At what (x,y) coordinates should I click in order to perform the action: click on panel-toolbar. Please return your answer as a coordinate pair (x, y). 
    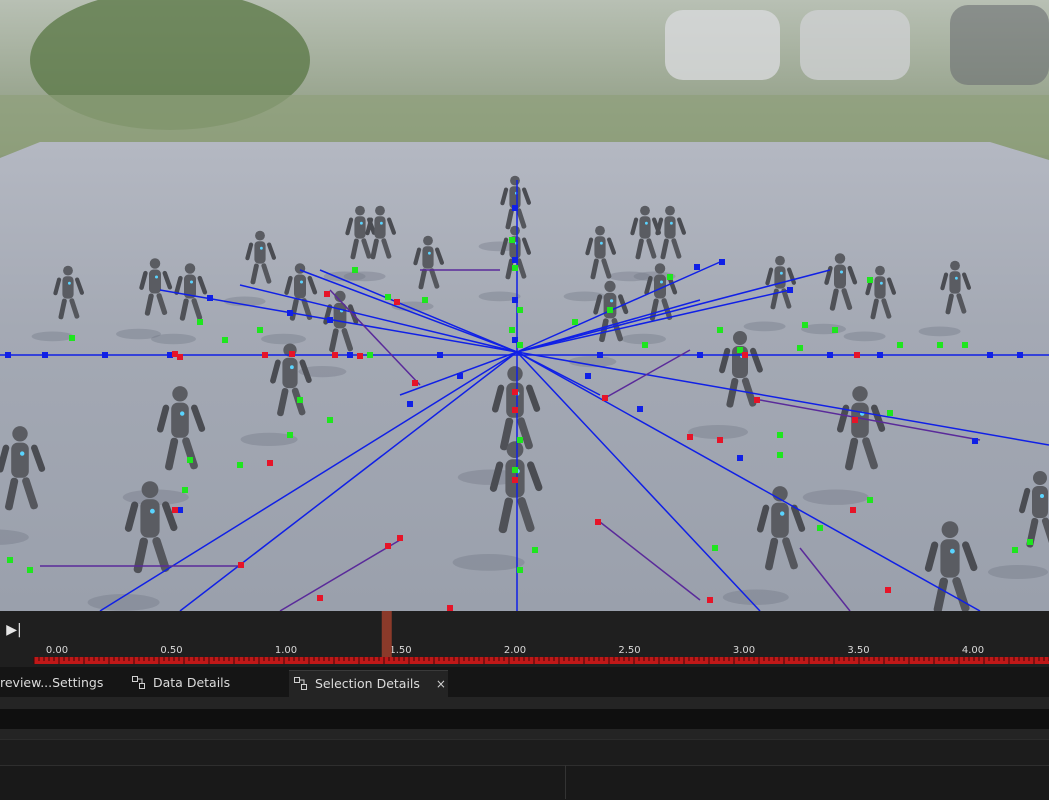
    Looking at the image, I should click on (524, 703).